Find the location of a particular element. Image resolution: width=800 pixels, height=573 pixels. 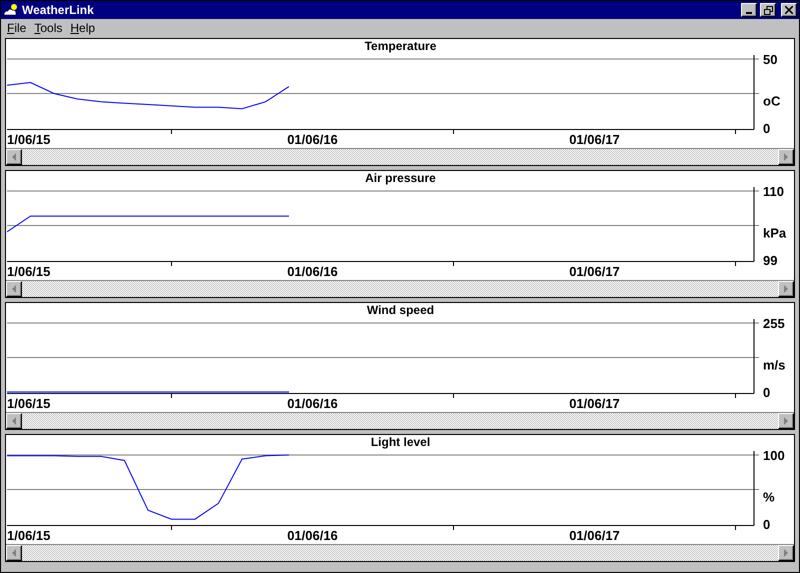

menu-item: Help is located at coordinates (83, 28).